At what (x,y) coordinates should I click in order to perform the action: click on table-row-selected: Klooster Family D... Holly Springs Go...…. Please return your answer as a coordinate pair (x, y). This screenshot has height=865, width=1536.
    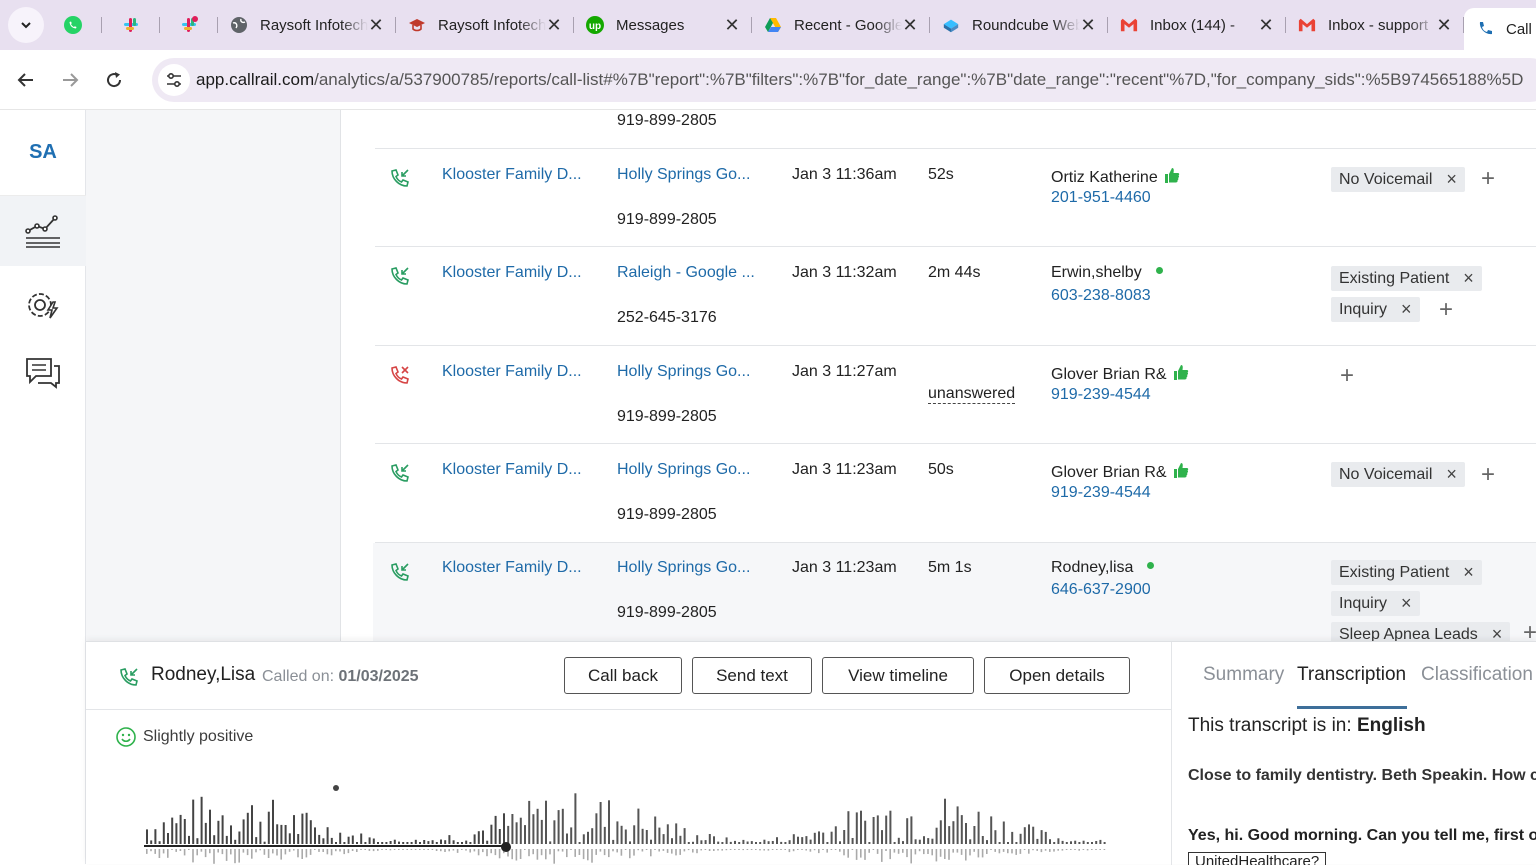
    Looking at the image, I should click on (954, 592).